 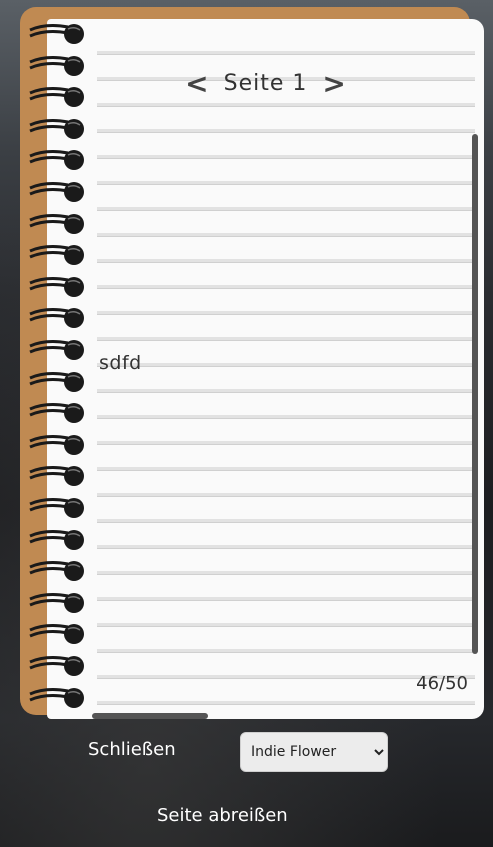 I want to click on page-text: sdfd, so click(x=120, y=363).